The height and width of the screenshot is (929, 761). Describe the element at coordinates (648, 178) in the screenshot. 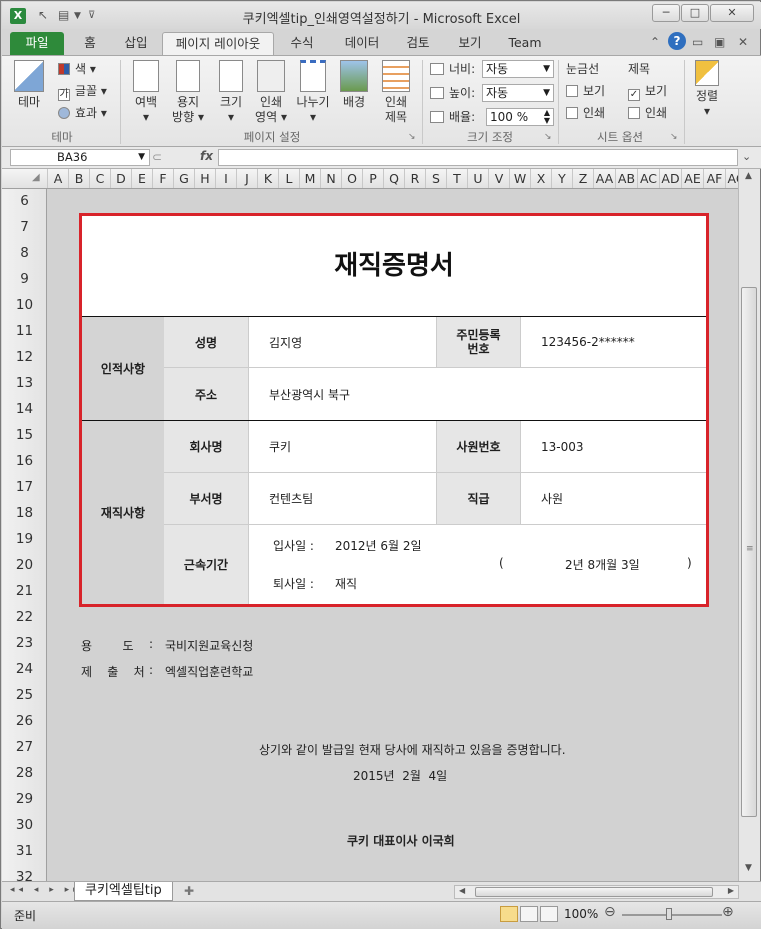

I see `column-header: AC` at that location.